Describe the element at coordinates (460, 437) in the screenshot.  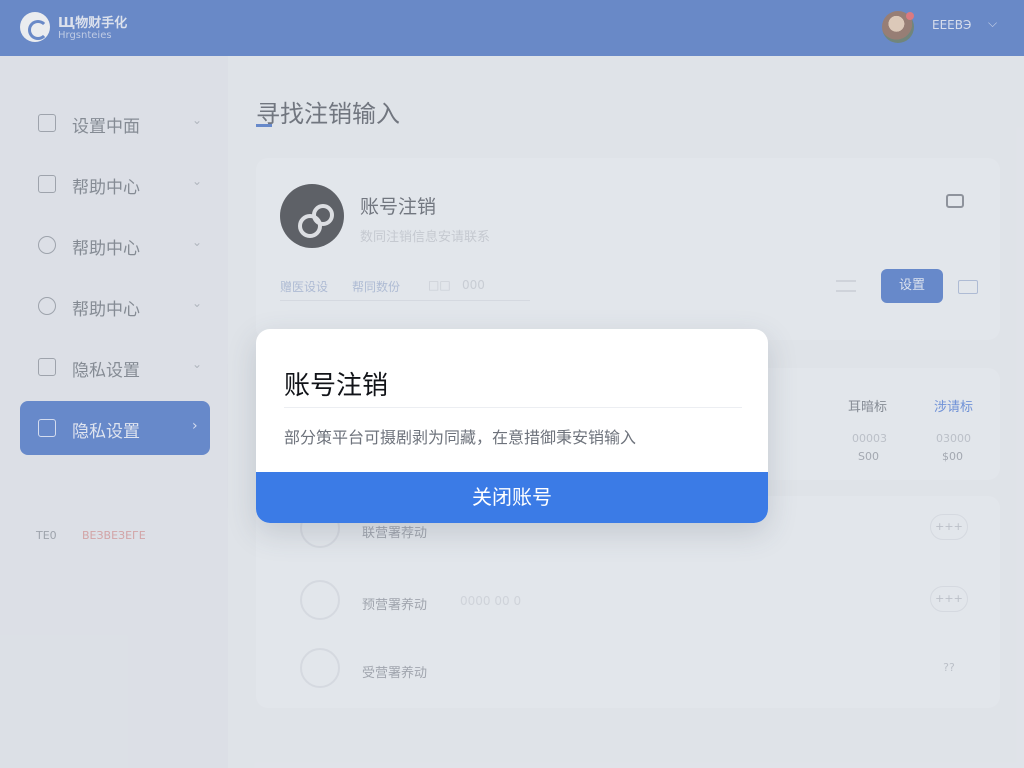
I see `dialog-message: 部分策平台可摄剧剥为同藏，在意措御秉安销输入` at that location.